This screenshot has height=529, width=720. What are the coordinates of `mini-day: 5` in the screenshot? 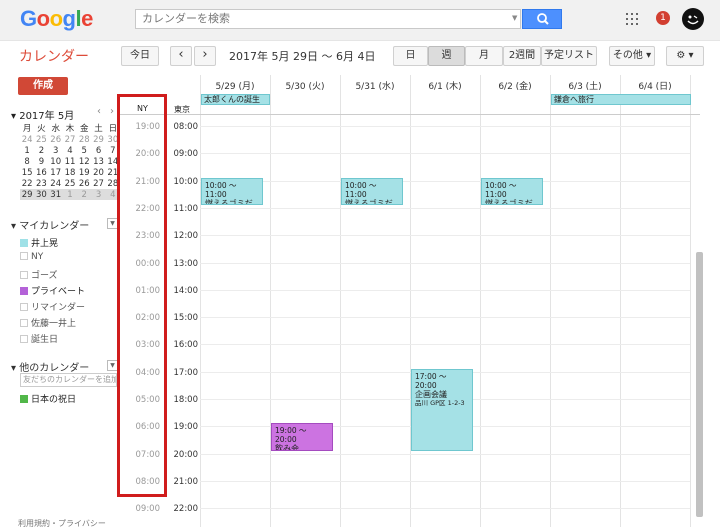 It's located at (84, 150).